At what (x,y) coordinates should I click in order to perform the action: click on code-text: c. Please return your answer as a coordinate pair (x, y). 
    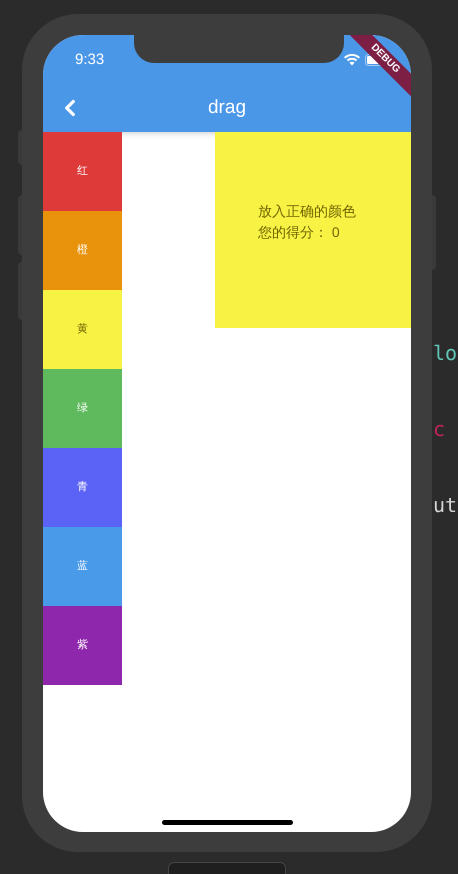
    Looking at the image, I should click on (439, 429).